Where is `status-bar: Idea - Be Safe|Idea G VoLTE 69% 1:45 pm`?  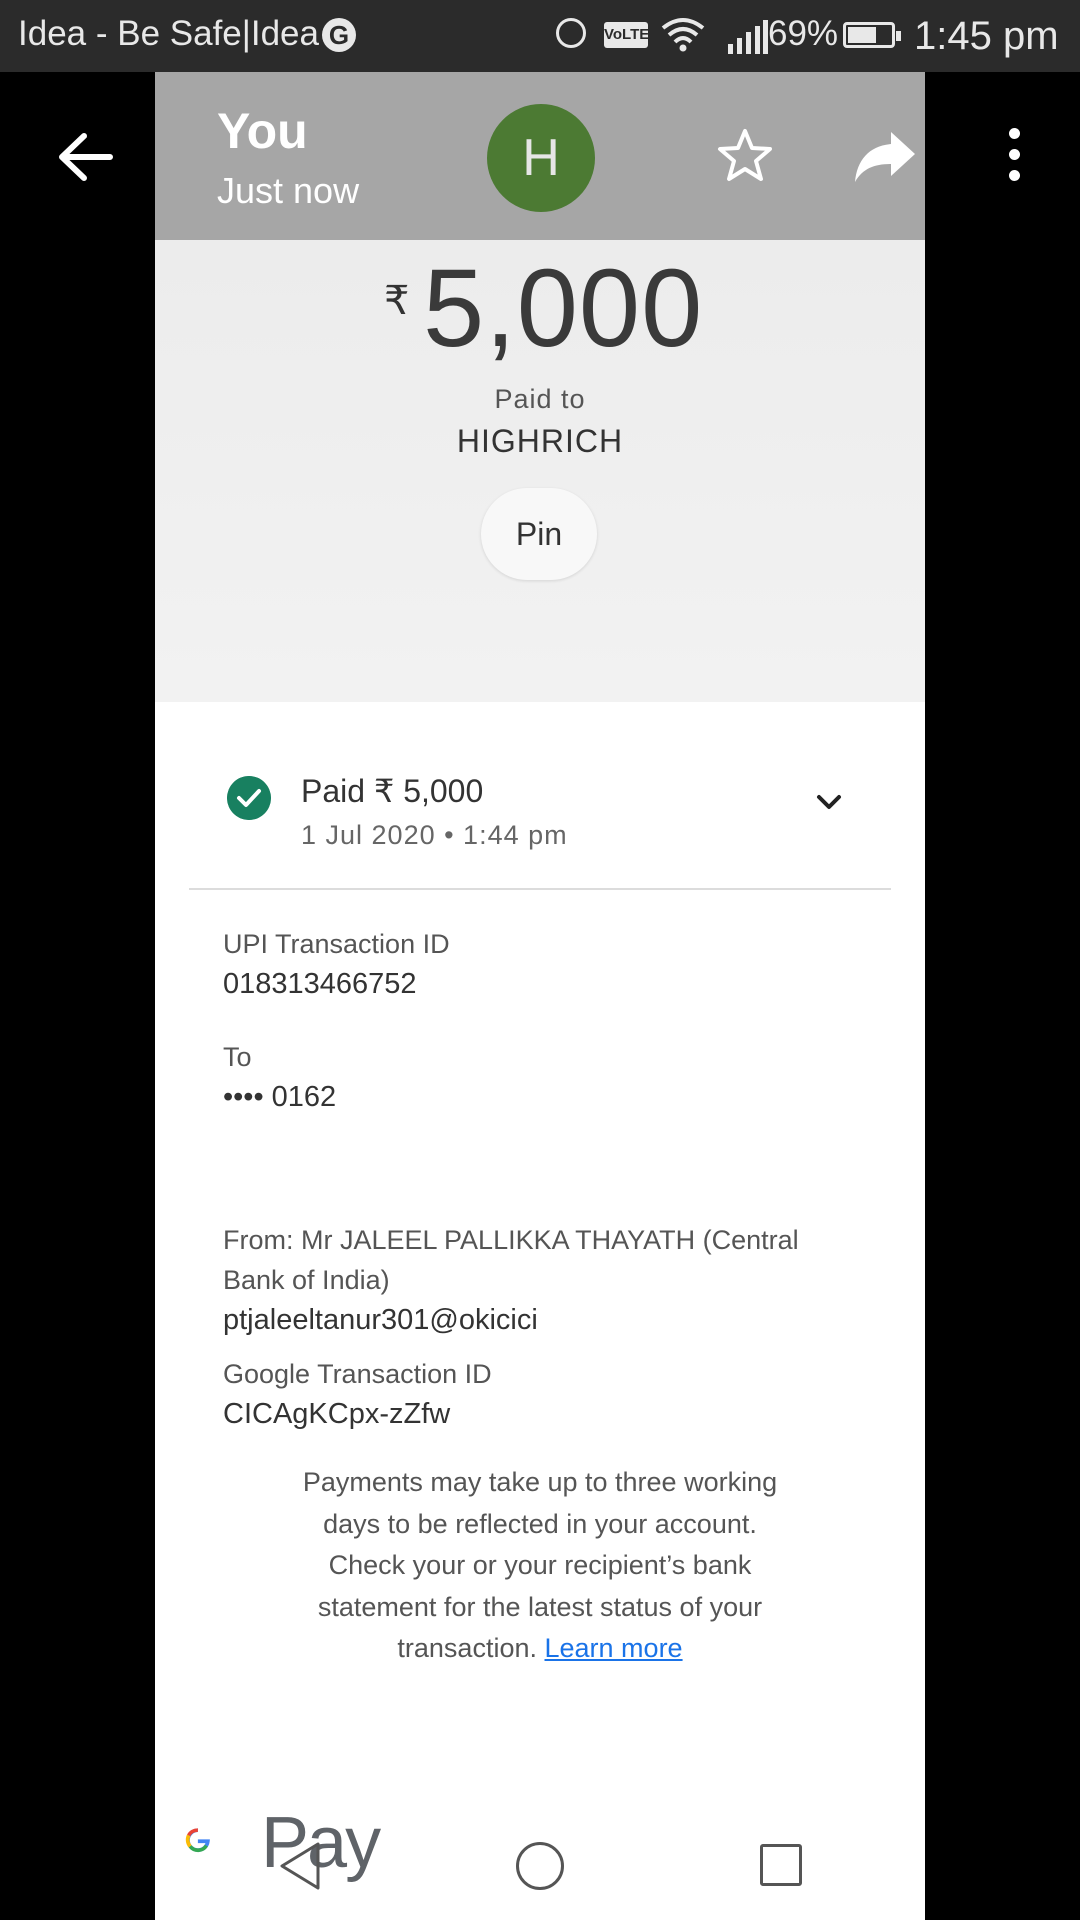 status-bar: Idea - Be Safe|Idea G VoLTE 69% 1:45 pm is located at coordinates (540, 36).